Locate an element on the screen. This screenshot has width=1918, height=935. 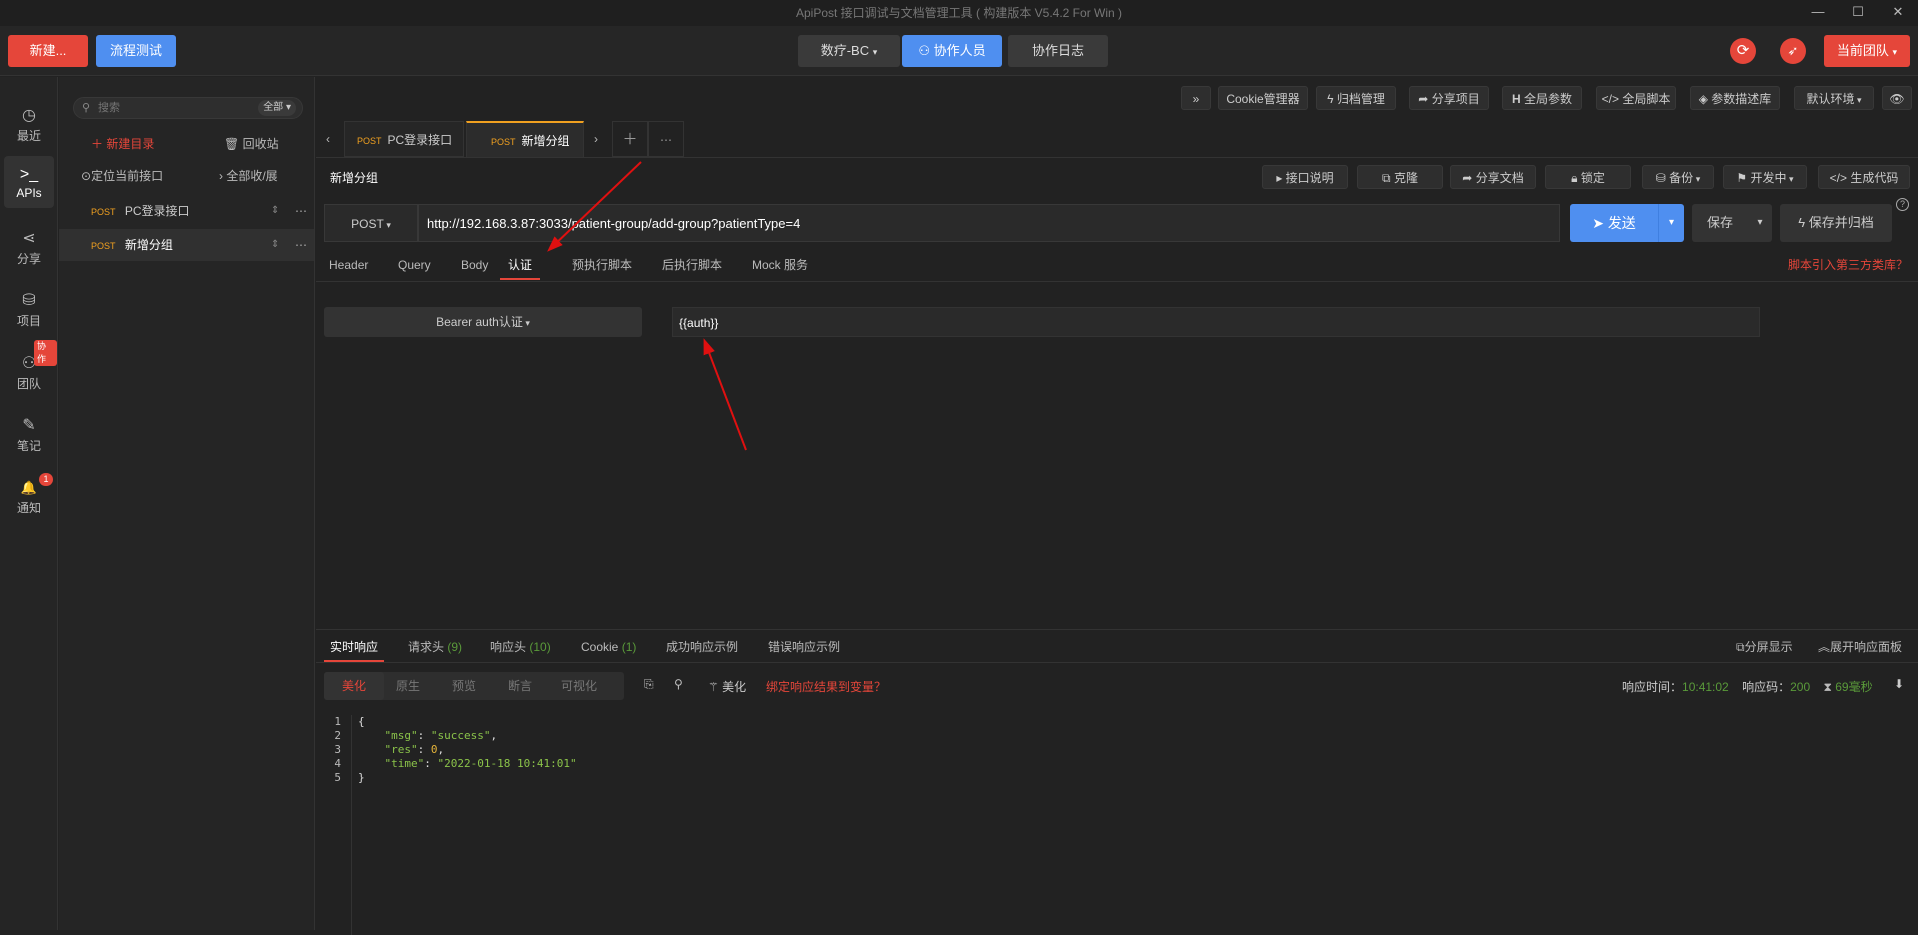
lock-button: 🔒︎ 锁定 is located at coordinates (1588, 177).